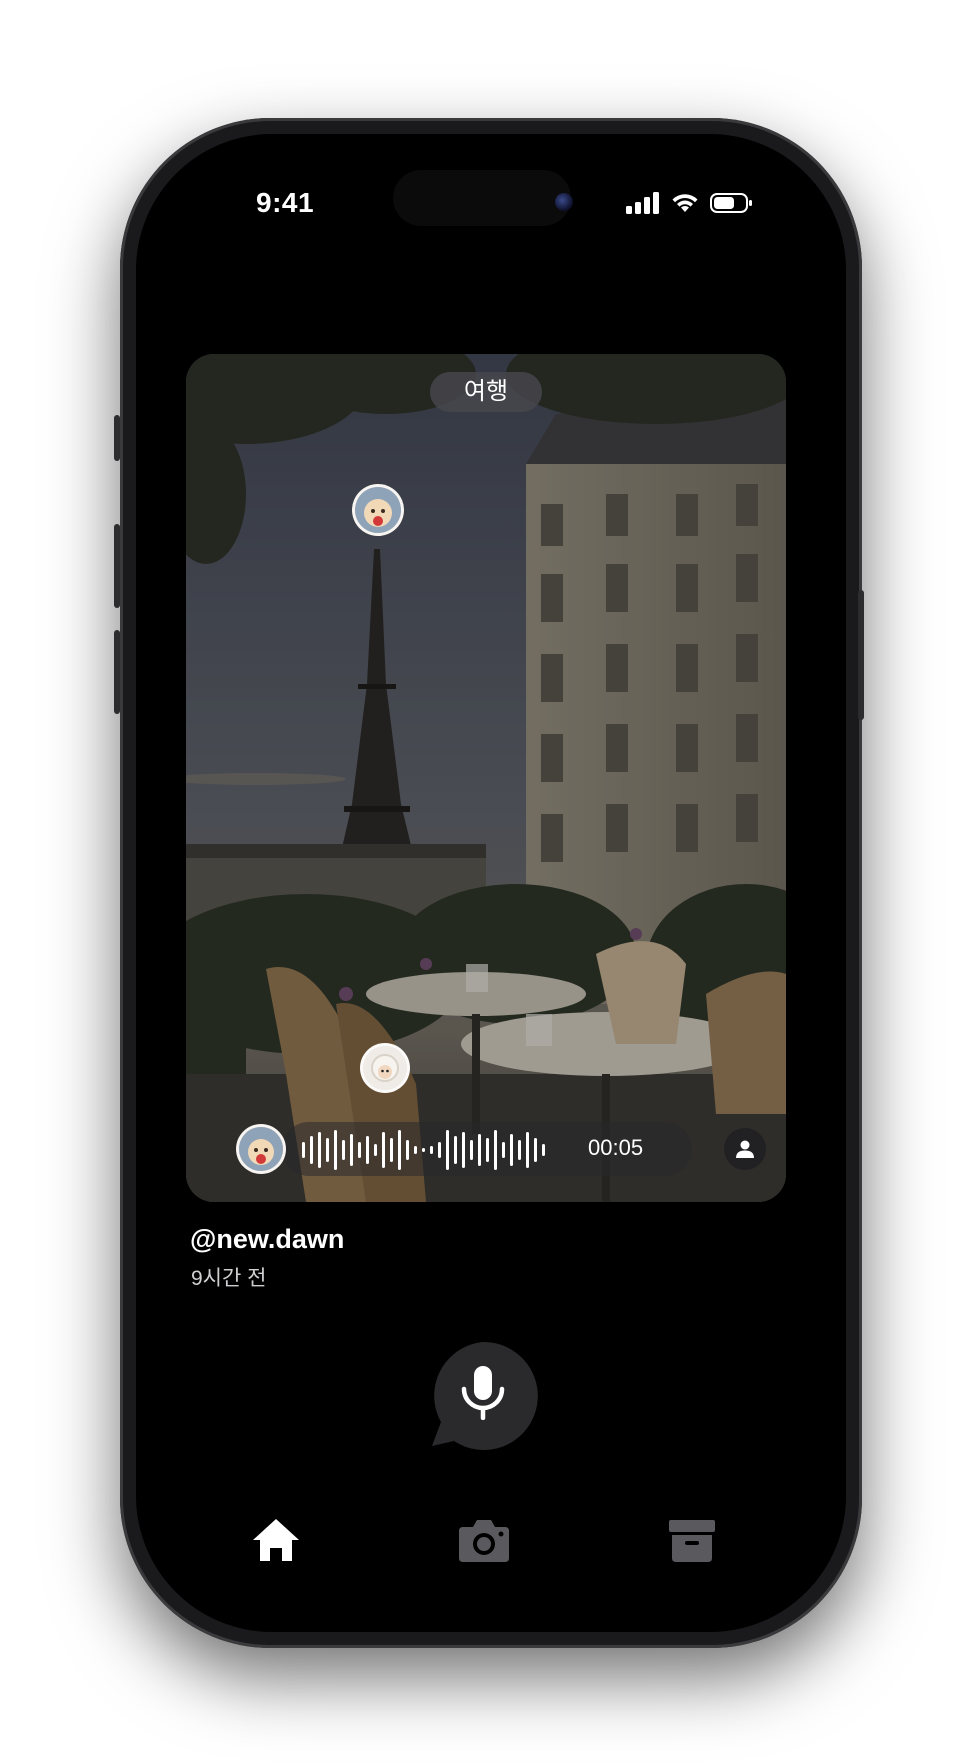 This screenshot has height=1762, width=975. I want to click on volume-up-button, so click(117, 566).